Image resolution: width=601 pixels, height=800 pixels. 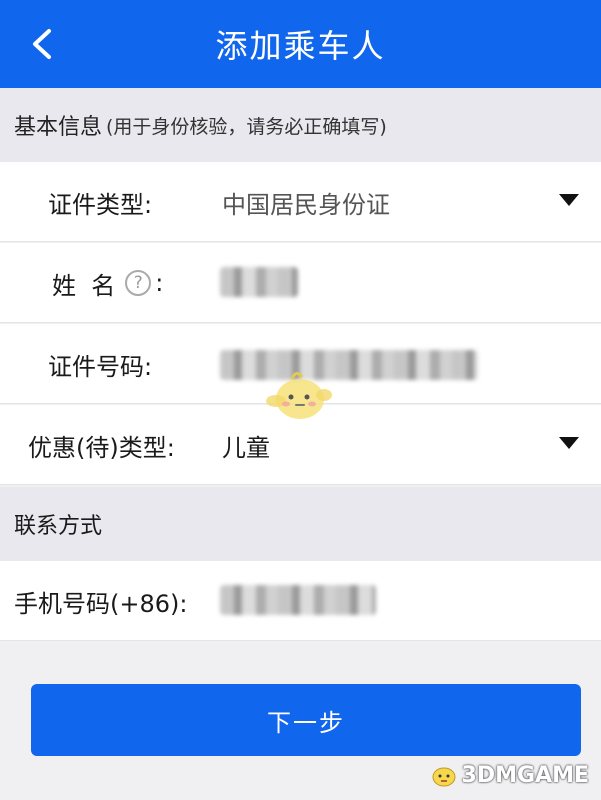 I want to click on app-header: 添加乘车人, so click(x=300, y=44).